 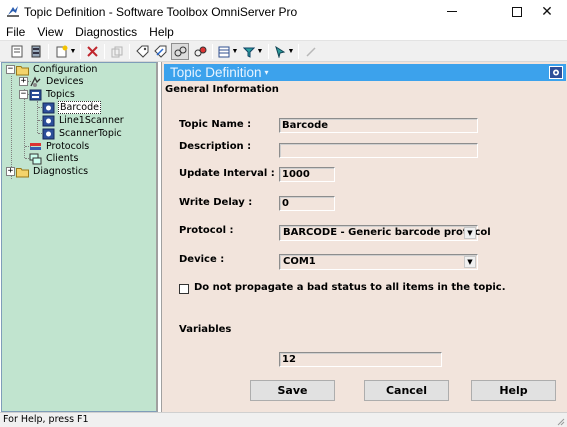 What do you see at coordinates (83, 120) in the screenshot?
I see `tree-item-line1scanner: Line1Scanner` at bounding box center [83, 120].